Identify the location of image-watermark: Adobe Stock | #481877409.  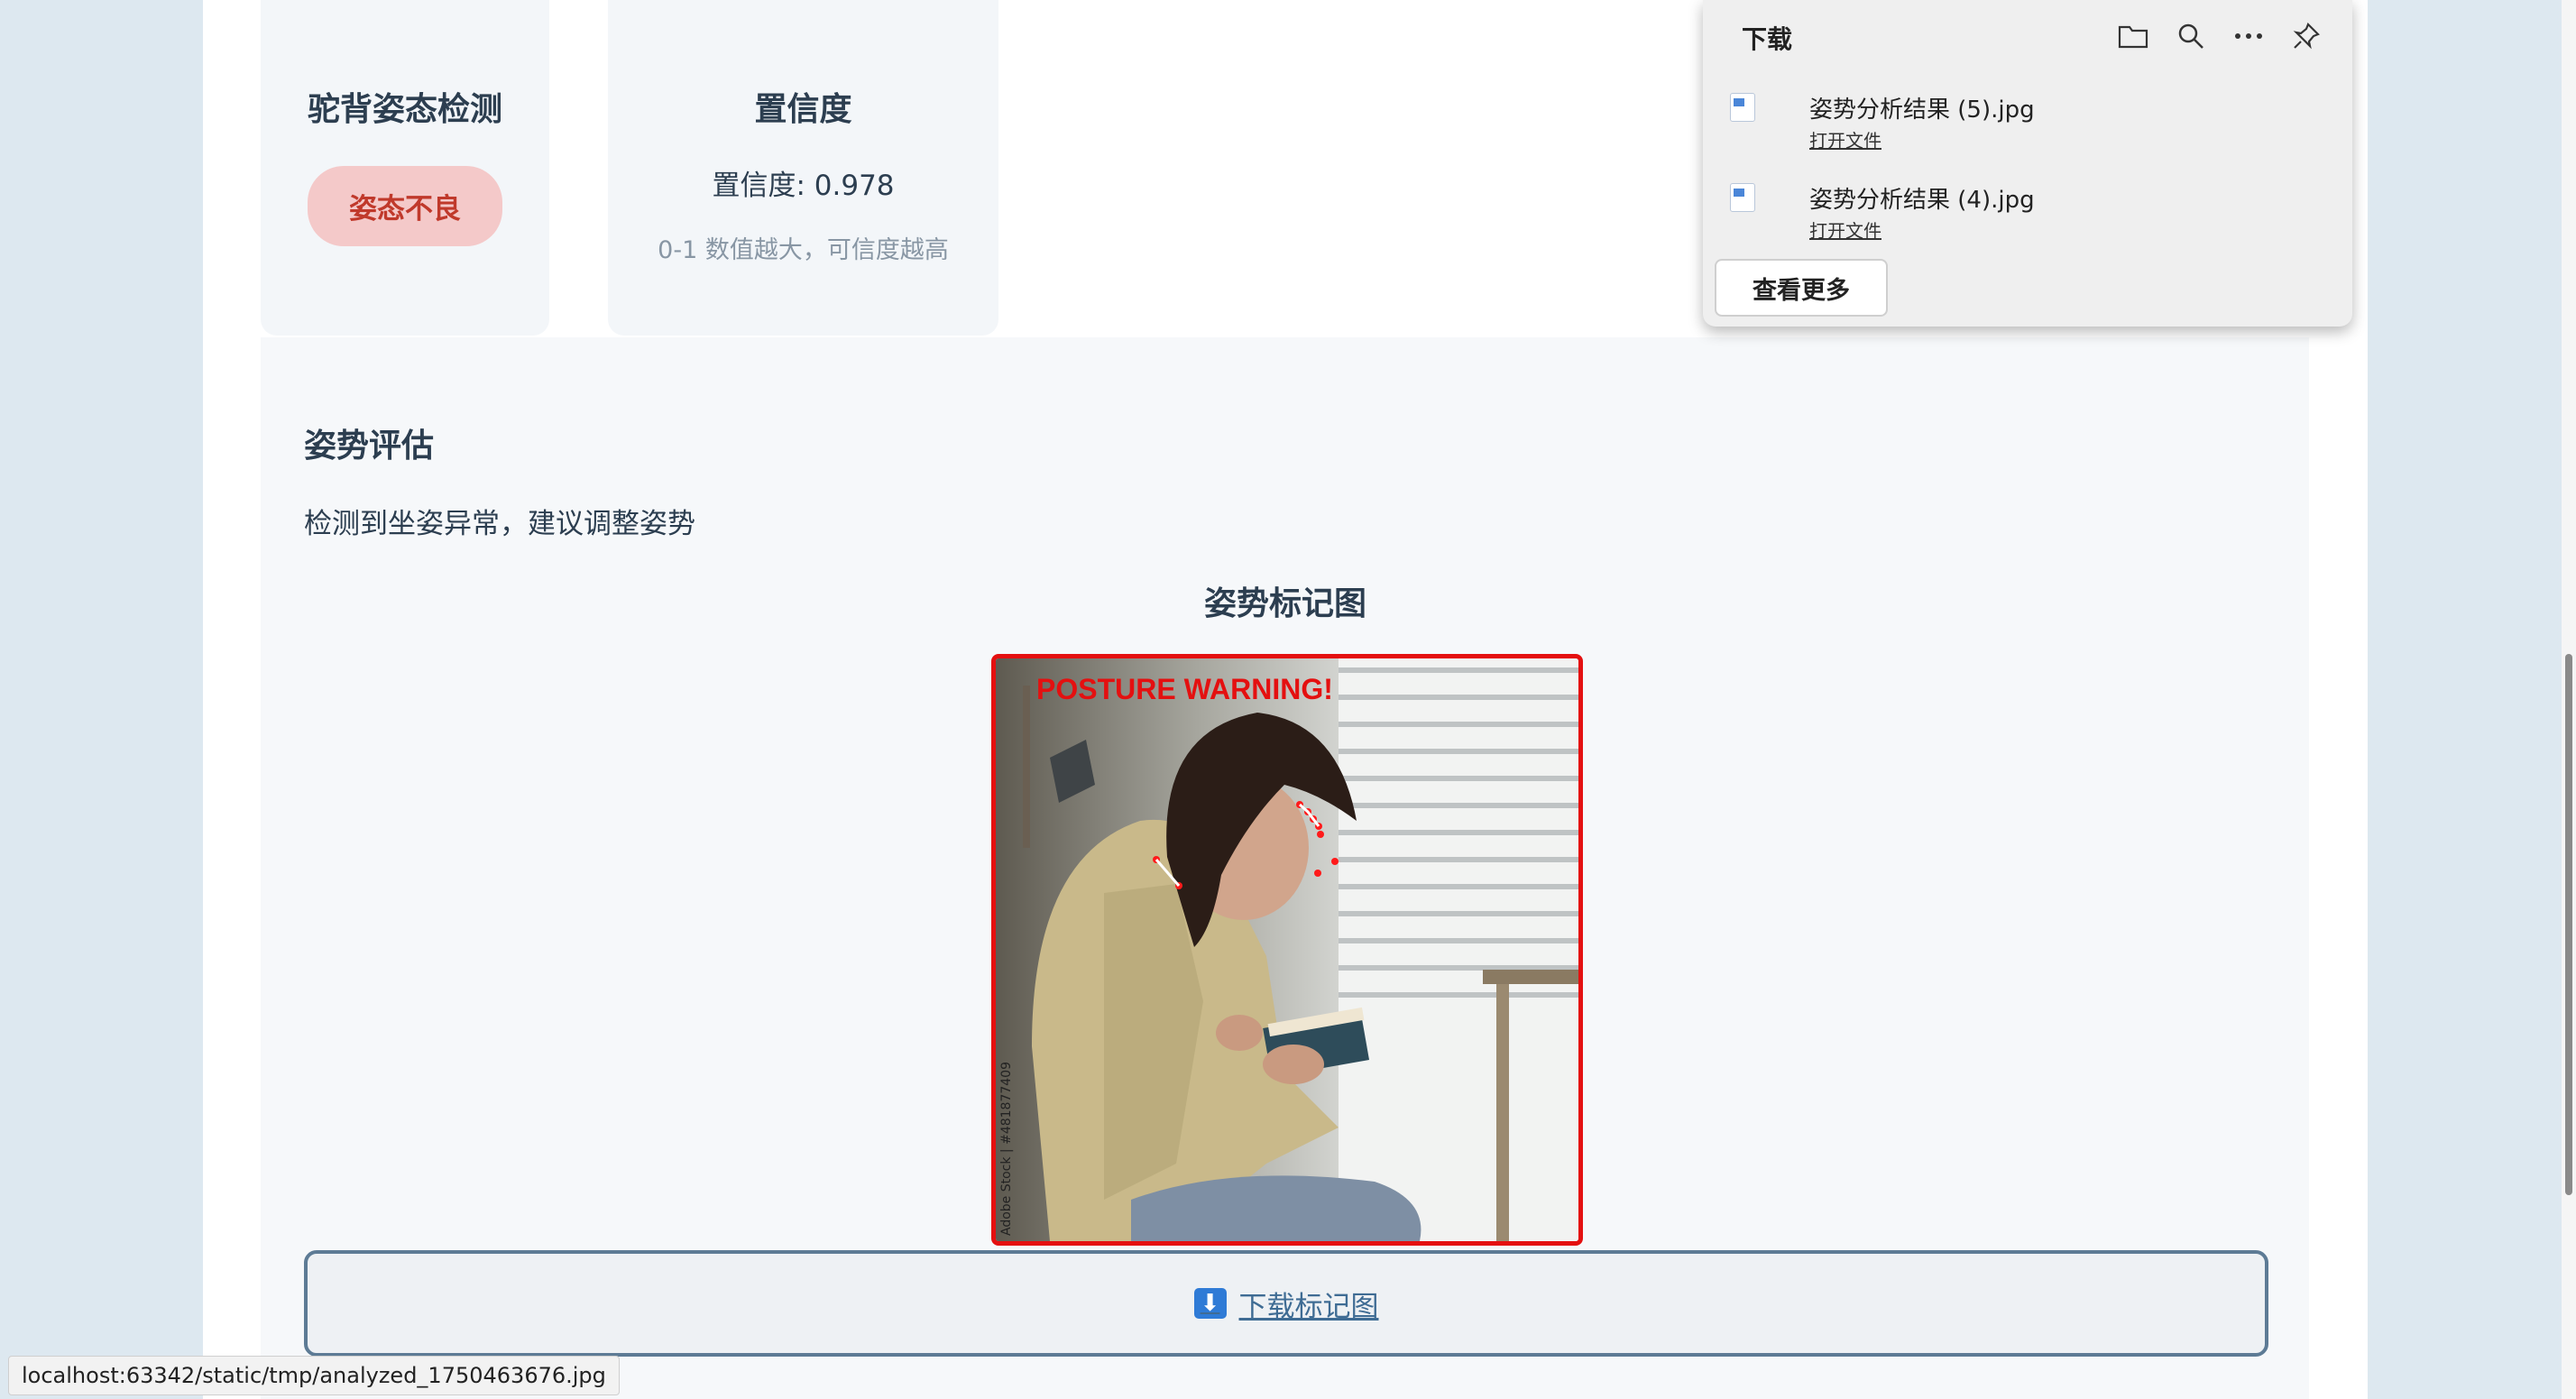
(1006, 1149).